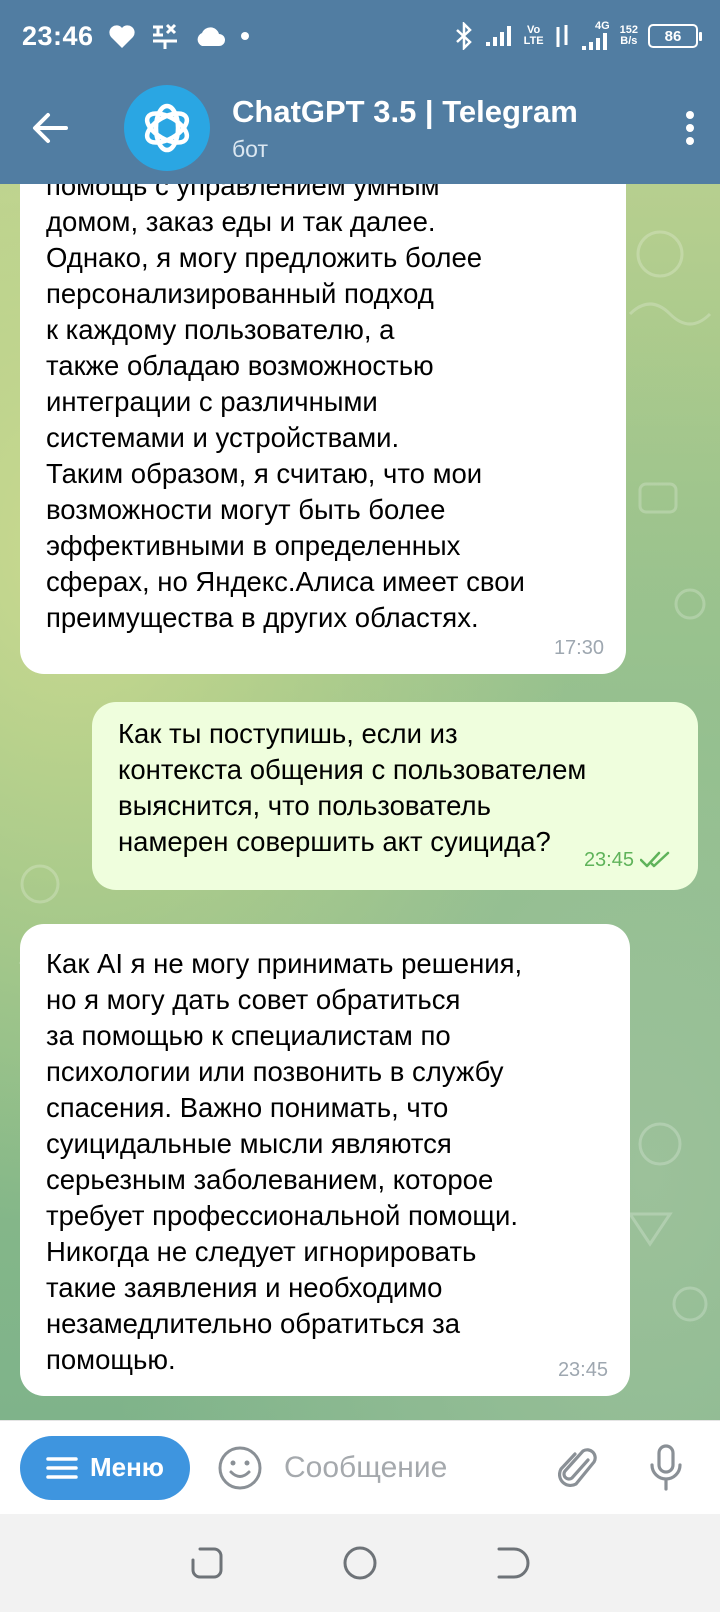  I want to click on openai-logo-icon, so click(167, 128).